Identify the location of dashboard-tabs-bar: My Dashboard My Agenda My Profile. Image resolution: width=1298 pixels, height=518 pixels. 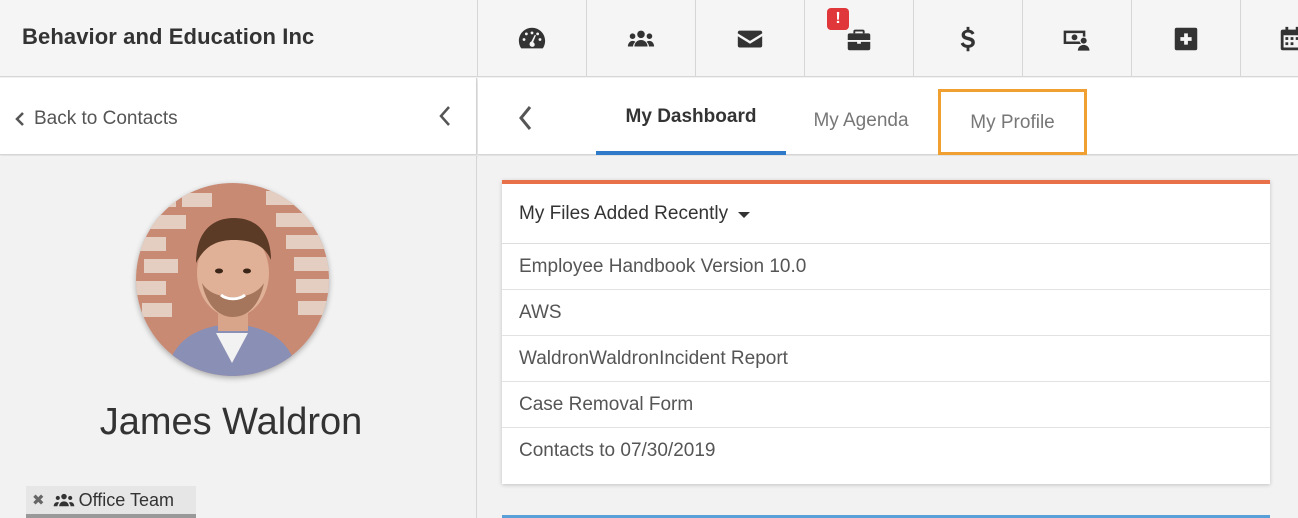
(888, 116).